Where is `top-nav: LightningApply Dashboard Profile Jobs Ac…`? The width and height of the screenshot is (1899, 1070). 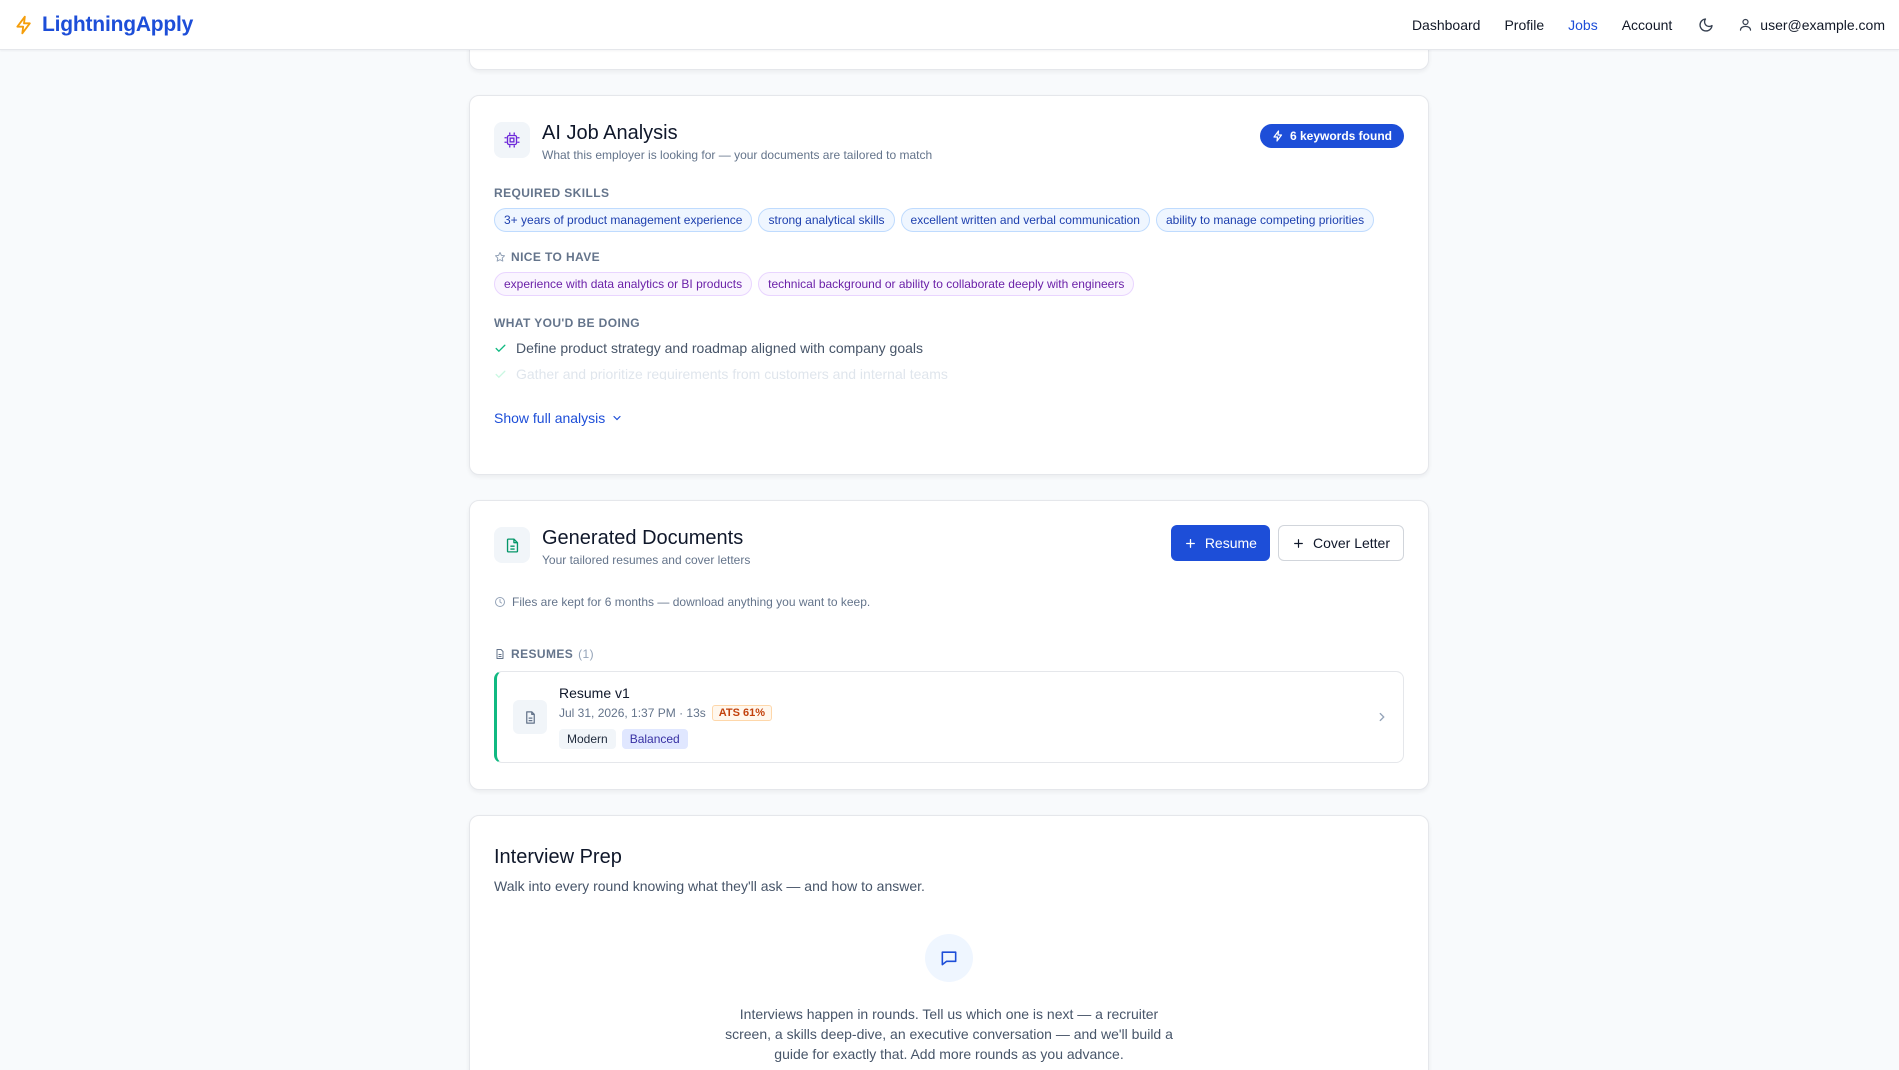
top-nav: LightningApply Dashboard Profile Jobs Ac… is located at coordinates (949, 25).